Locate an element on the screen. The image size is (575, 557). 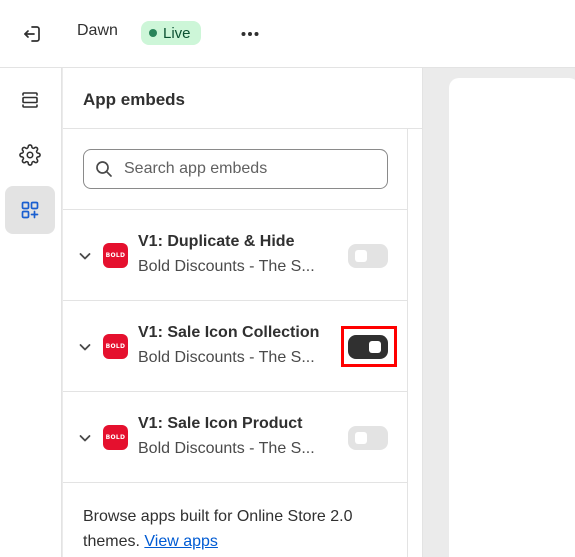
embed-name: V1: Sale Icon Product is located at coordinates (220, 423).